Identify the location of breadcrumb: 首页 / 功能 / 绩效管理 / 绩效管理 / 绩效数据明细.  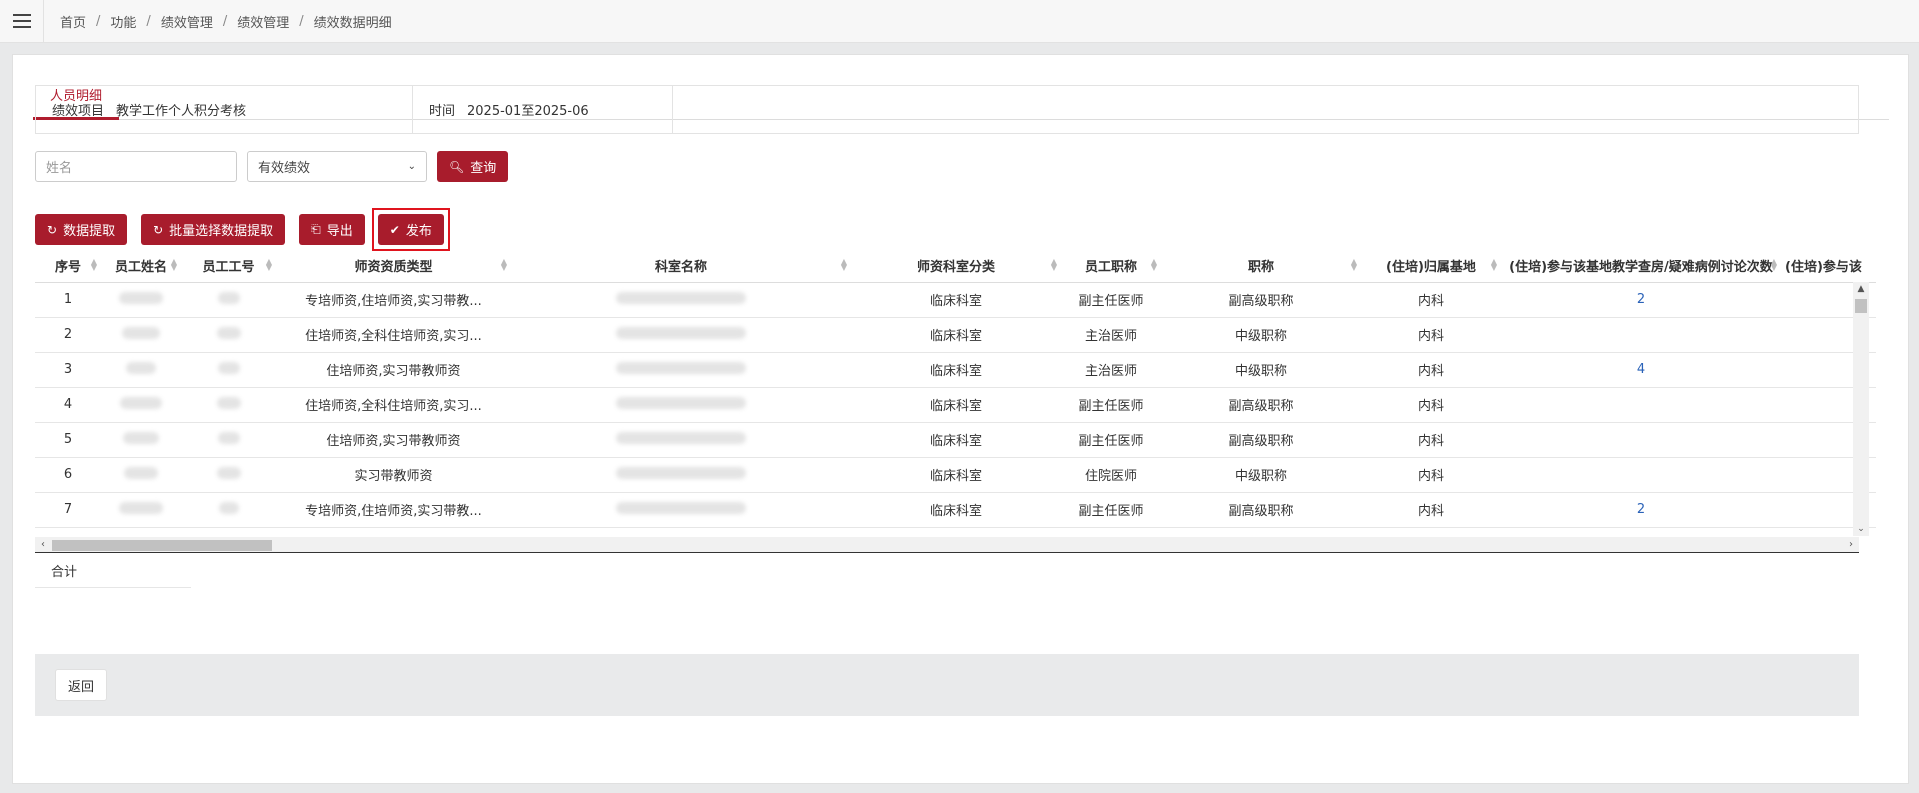
(226, 21).